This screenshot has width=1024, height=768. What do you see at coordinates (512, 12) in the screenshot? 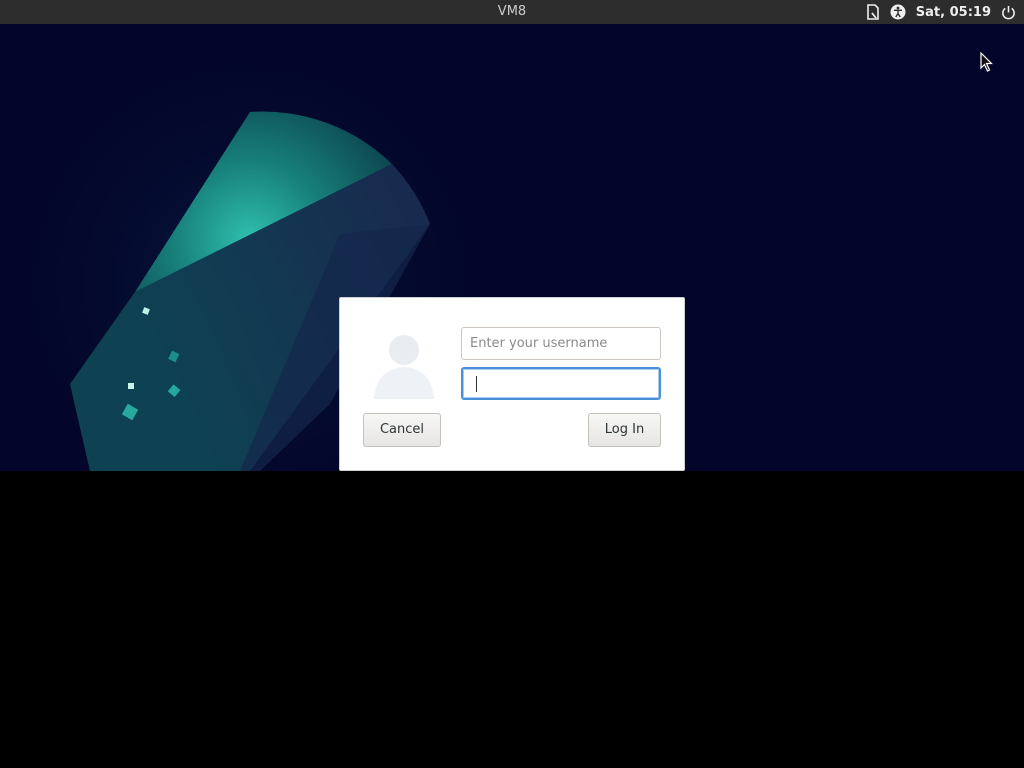
I see `top-bar: VM8 Sat, 05:19` at bounding box center [512, 12].